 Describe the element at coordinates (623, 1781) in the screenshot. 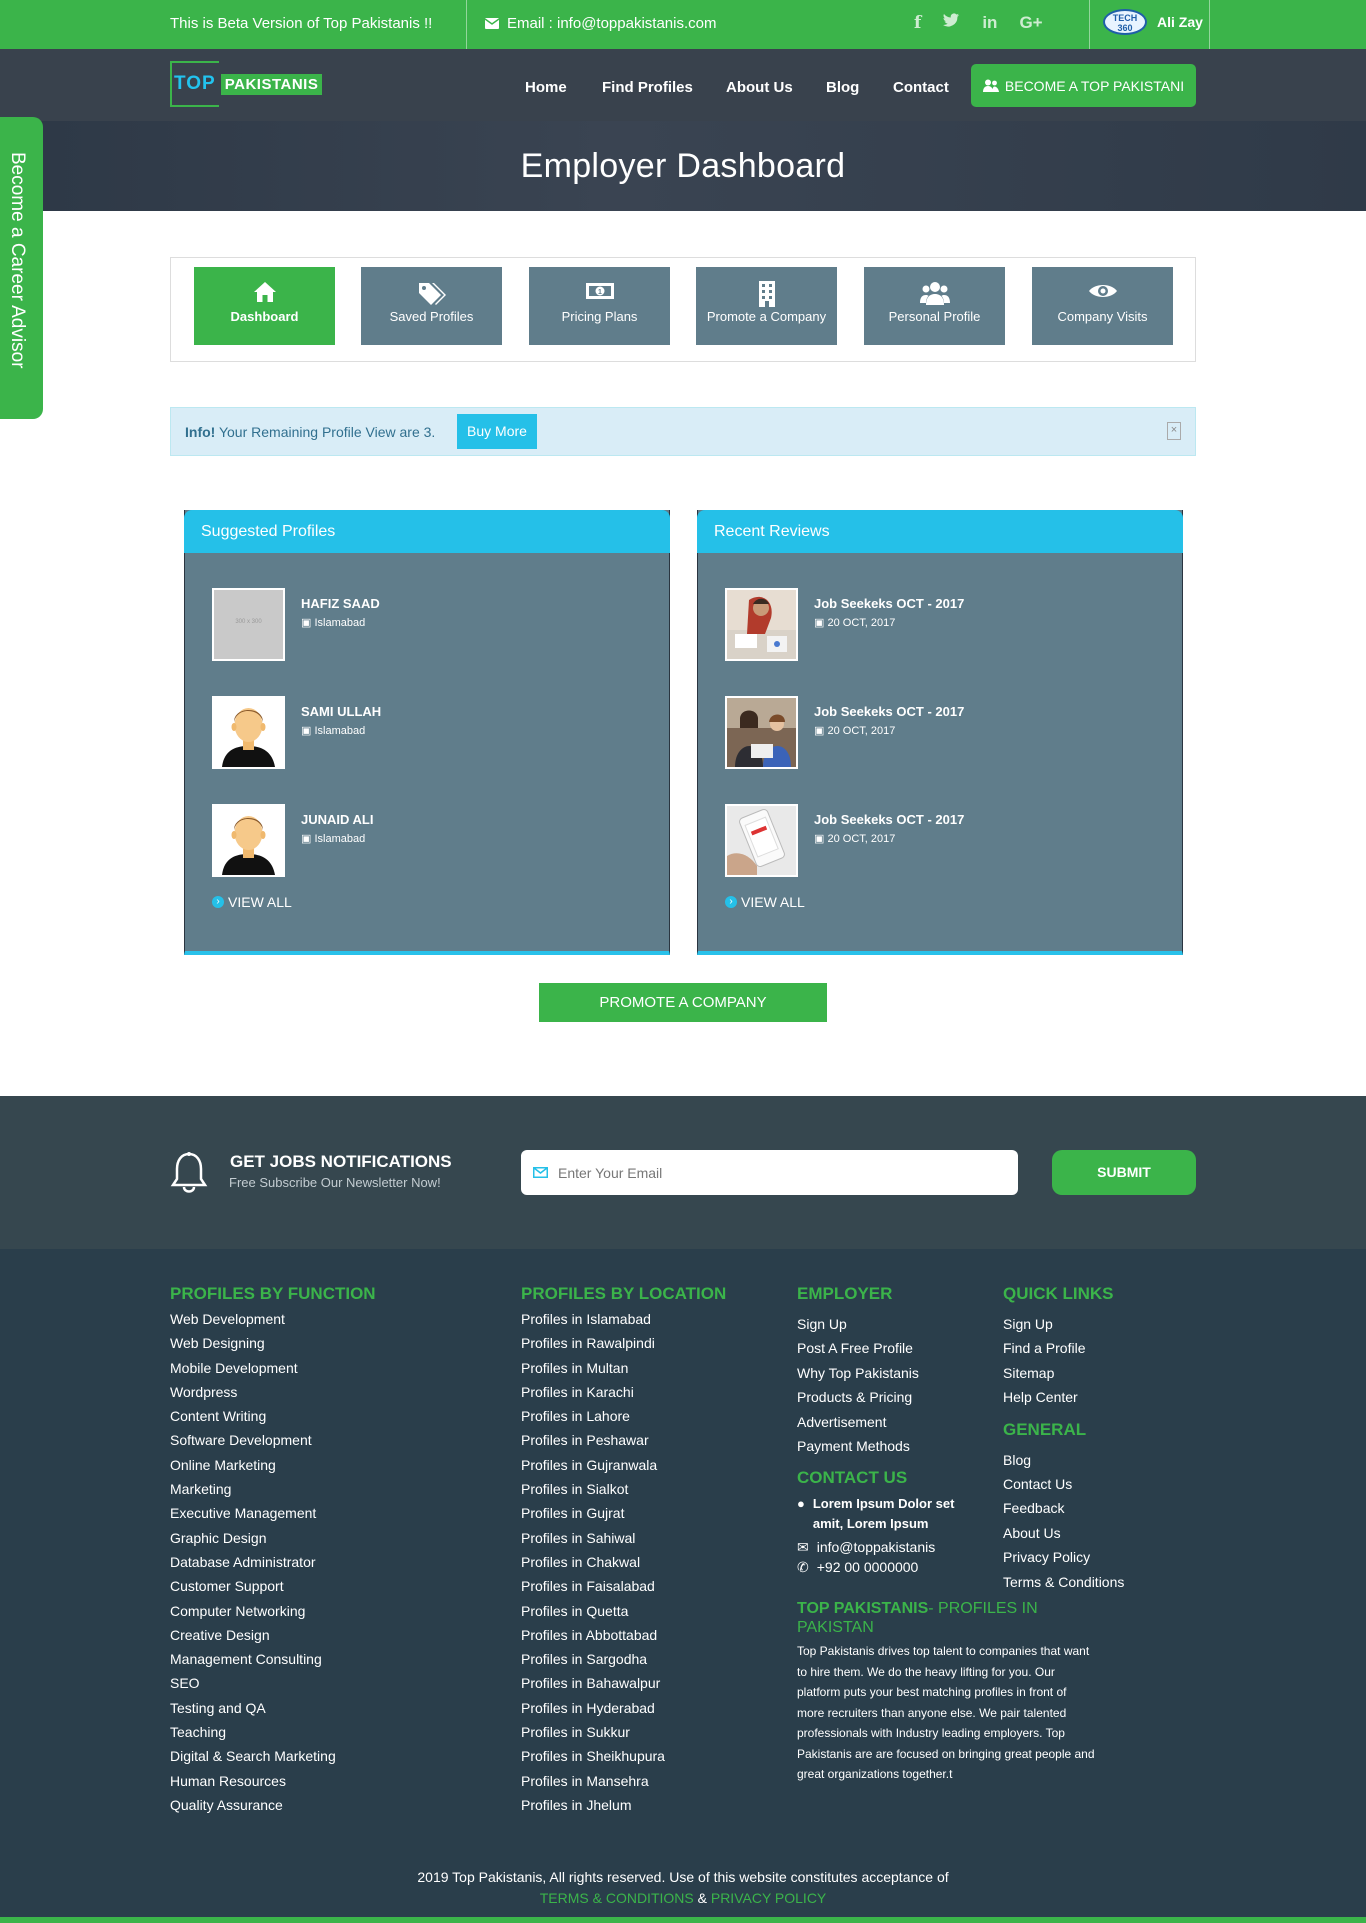

I see `footer-link: Profiles in Mansehra` at that location.